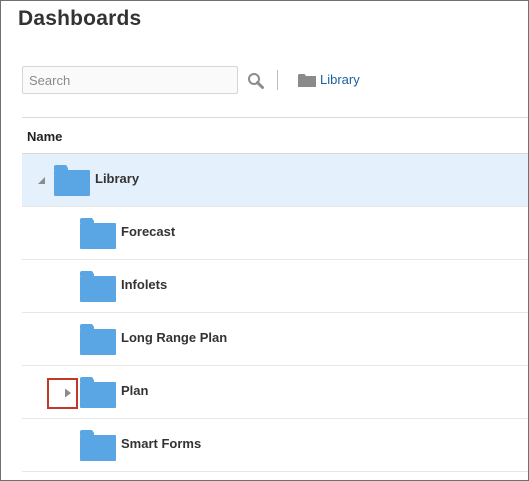 Image resolution: width=529 pixels, height=481 pixels. What do you see at coordinates (44, 136) in the screenshot?
I see `column-header-name: Name` at bounding box center [44, 136].